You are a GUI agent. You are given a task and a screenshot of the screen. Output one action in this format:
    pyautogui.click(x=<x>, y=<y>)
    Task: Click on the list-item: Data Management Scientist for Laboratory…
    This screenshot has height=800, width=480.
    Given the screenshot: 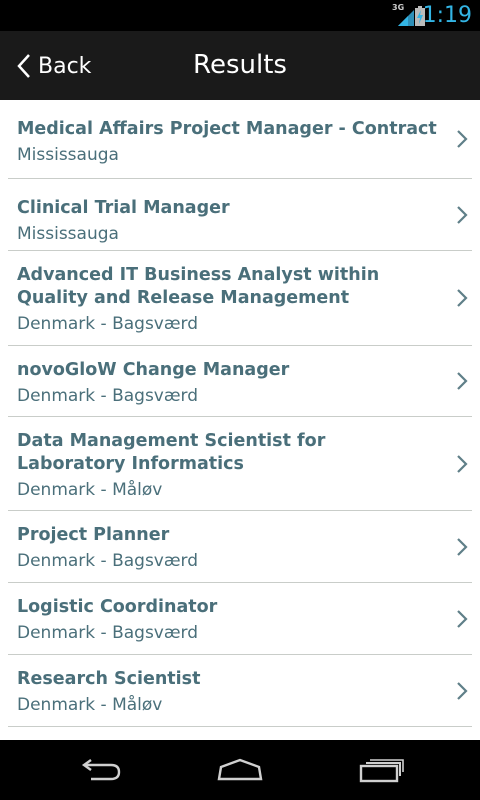 What is the action you would take?
    pyautogui.click(x=240, y=464)
    